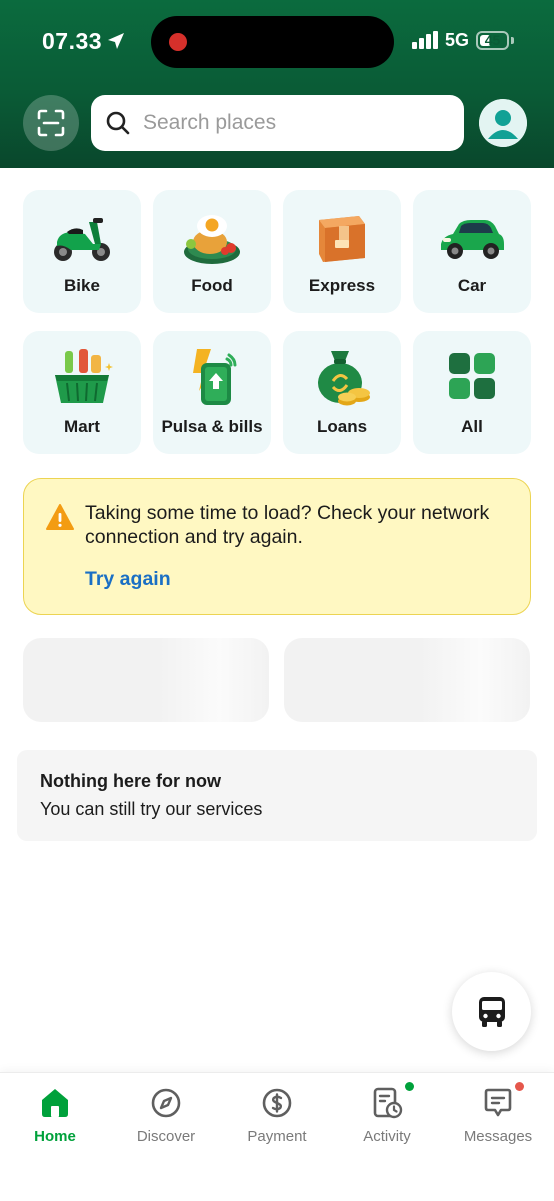 The height and width of the screenshot is (1201, 554). I want to click on bus-icon, so click(491, 1011).